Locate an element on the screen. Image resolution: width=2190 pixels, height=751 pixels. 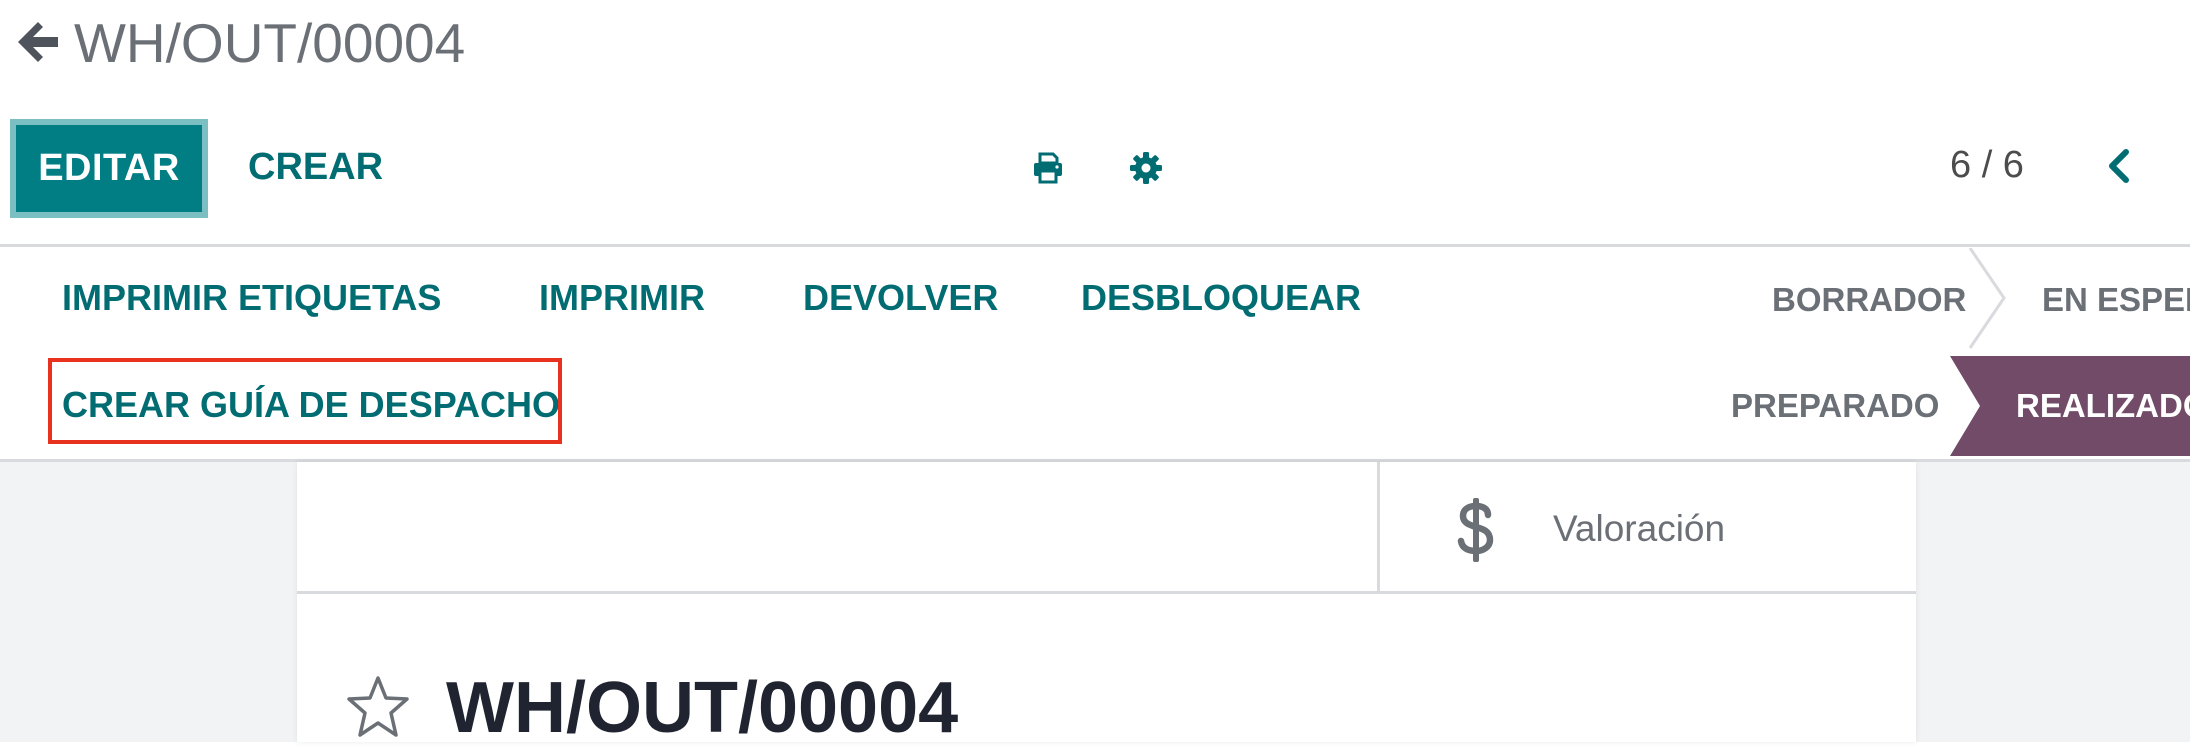
return-button: DEVOLVER is located at coordinates (900, 298).